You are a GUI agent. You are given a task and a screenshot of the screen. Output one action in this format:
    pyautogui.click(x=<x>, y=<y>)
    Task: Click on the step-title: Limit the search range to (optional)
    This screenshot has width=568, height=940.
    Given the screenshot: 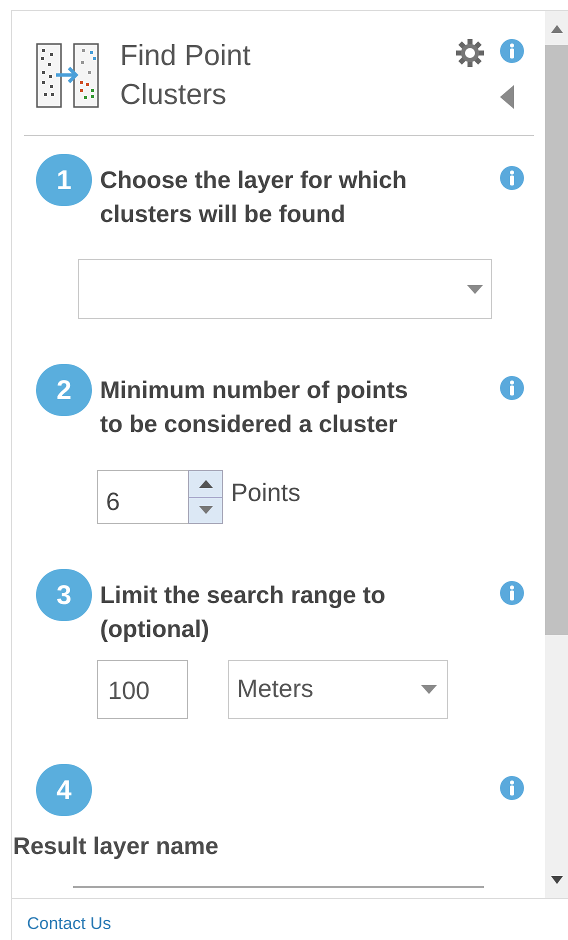 What is the action you would take?
    pyautogui.click(x=243, y=613)
    